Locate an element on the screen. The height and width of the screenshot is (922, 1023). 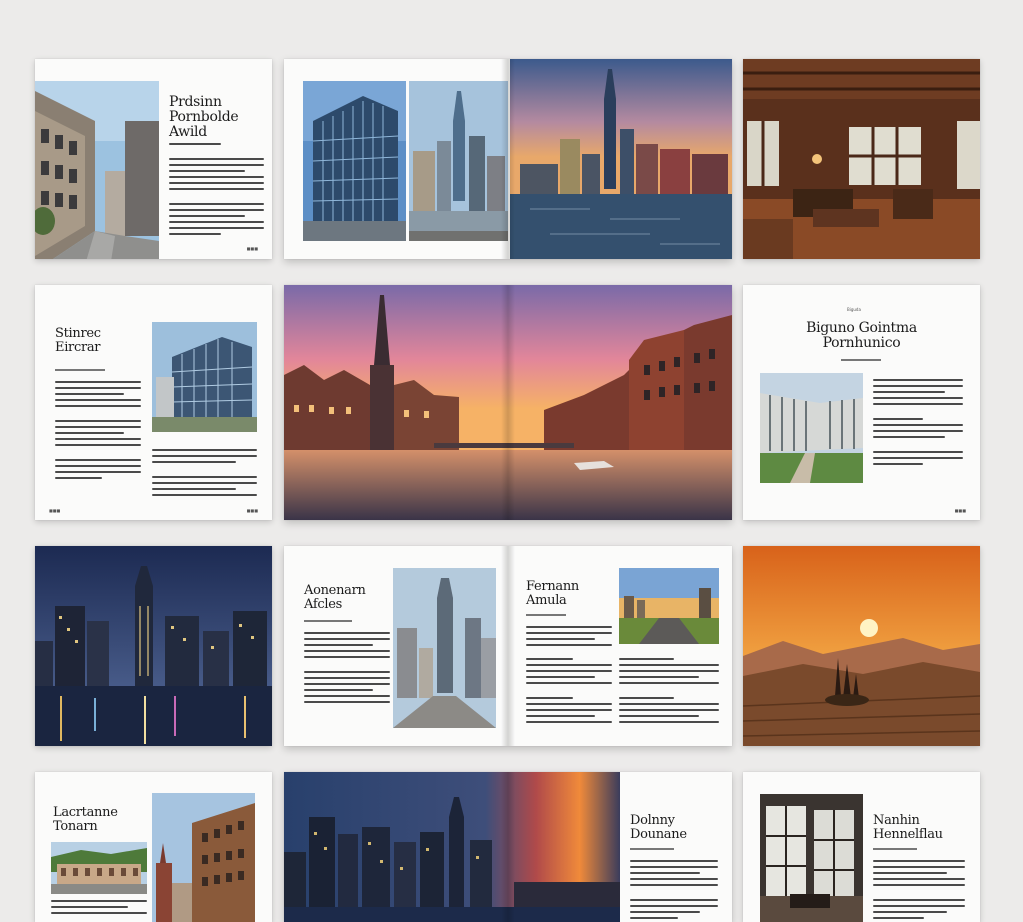
brochure-spread-r4: Dolnny Dounane is located at coordinates (508, 847).